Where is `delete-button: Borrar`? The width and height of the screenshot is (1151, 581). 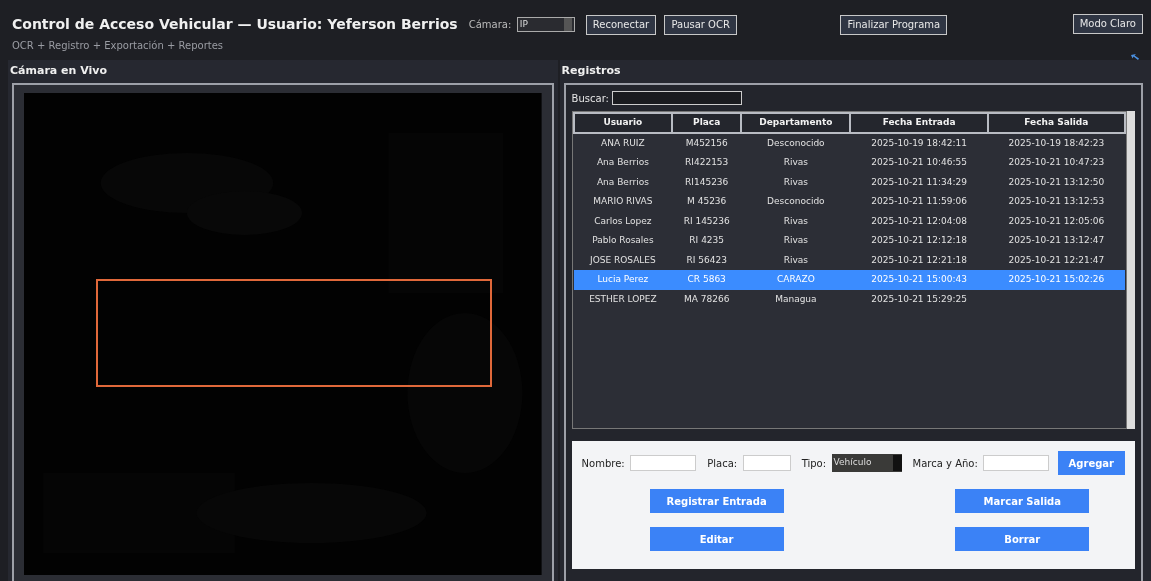 delete-button: Borrar is located at coordinates (1022, 539).